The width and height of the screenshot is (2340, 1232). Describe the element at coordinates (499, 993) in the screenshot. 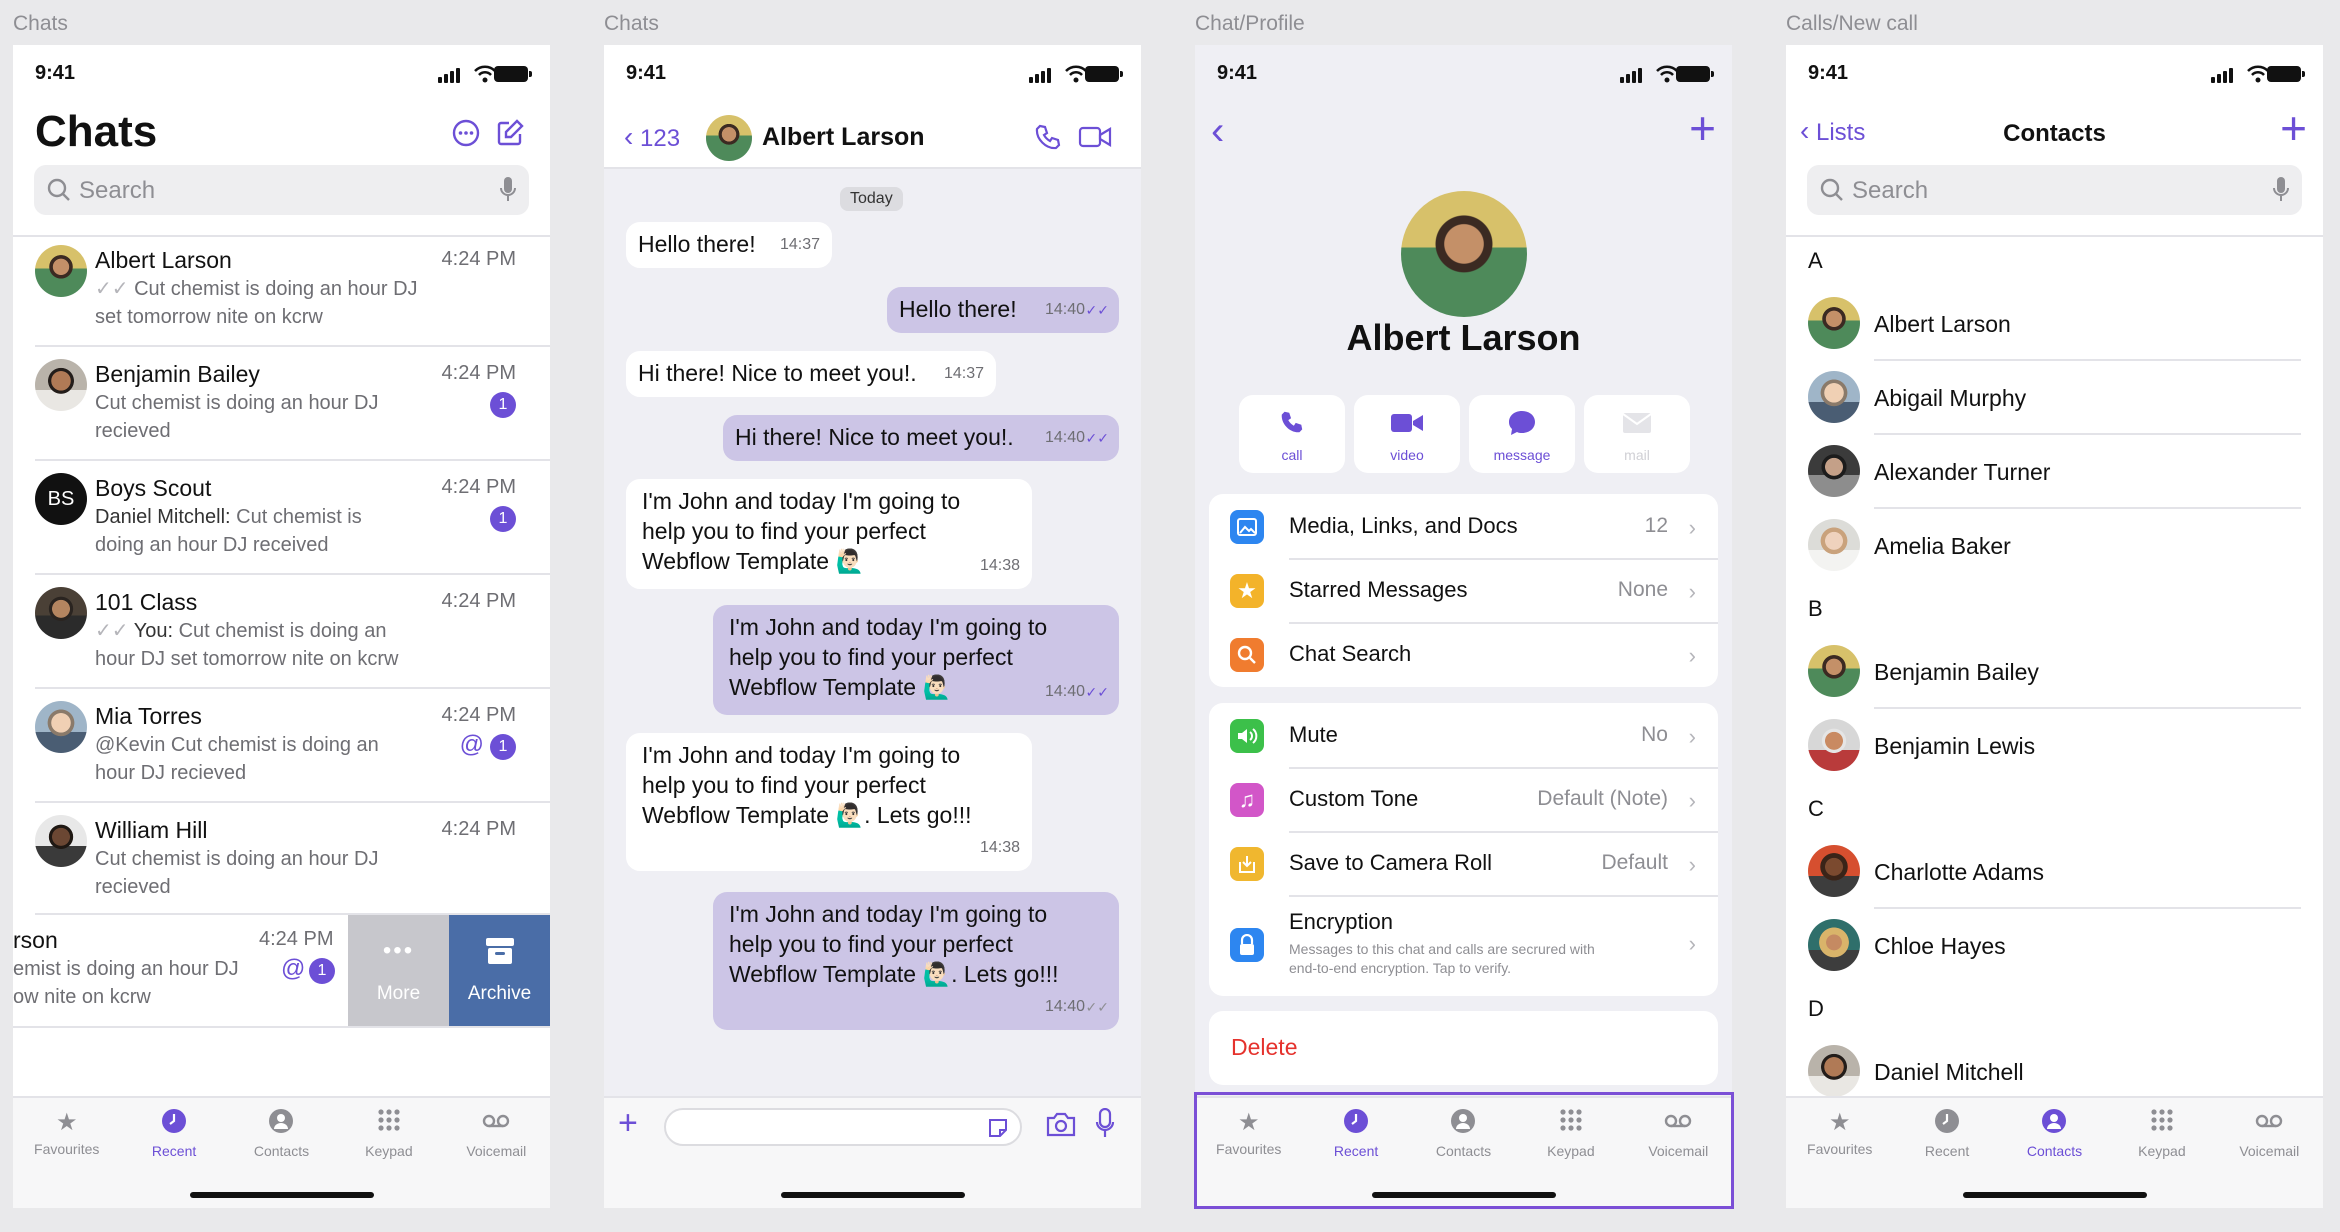

I see `archive-label: Archive` at that location.